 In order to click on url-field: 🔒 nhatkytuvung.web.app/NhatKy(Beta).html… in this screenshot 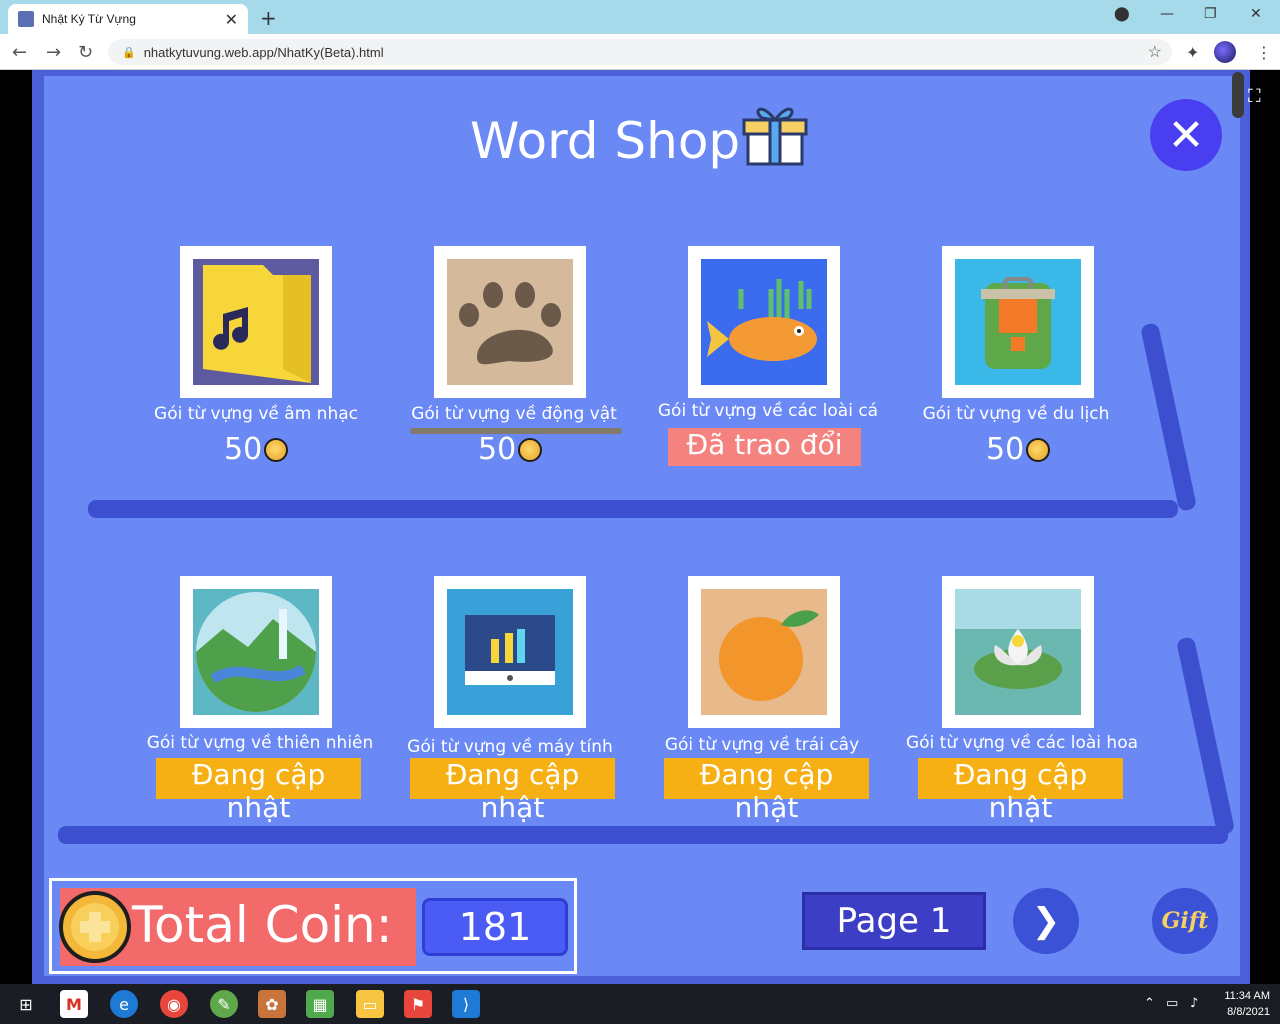, I will do `click(640, 52)`.